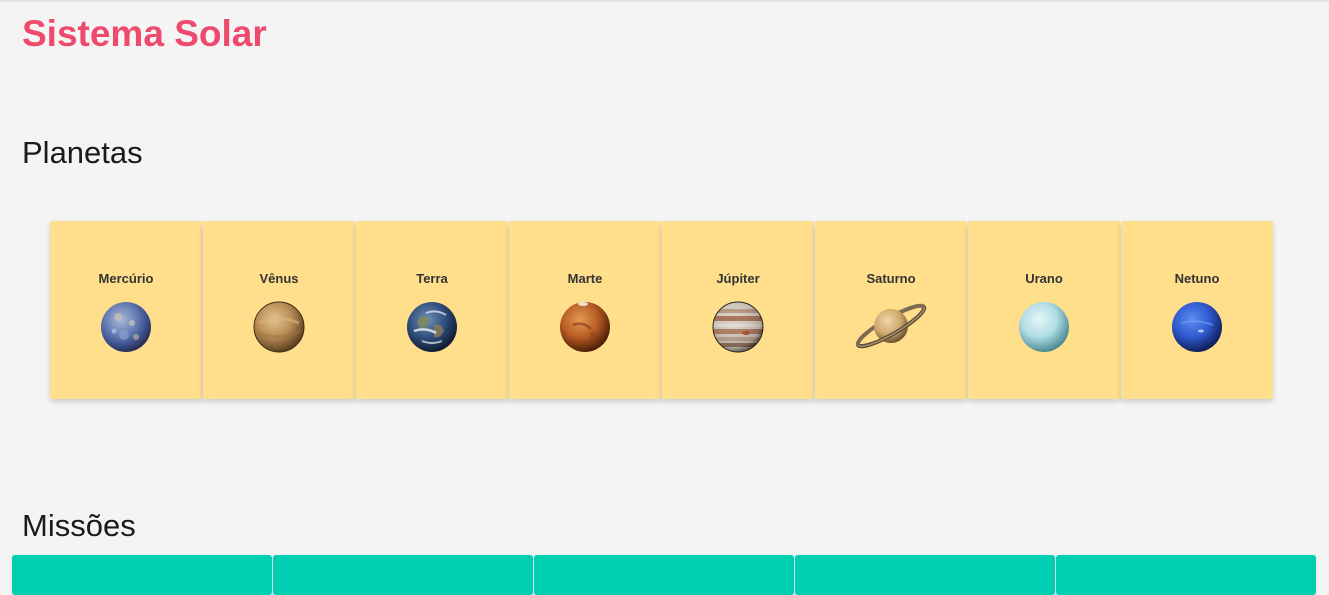  I want to click on planet-card-venus: Vênus, so click(279, 310).